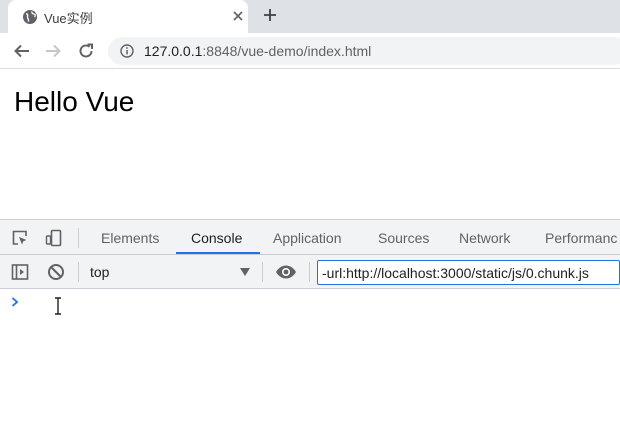 The height and width of the screenshot is (445, 620). I want to click on js-context-select: top, so click(170, 272).